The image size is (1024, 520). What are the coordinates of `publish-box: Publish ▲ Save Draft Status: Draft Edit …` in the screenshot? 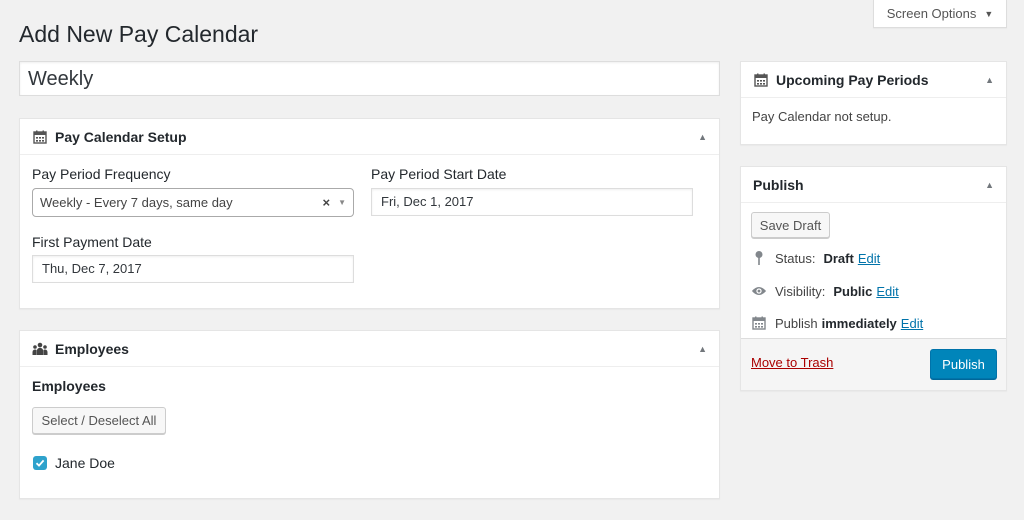 It's located at (873, 278).